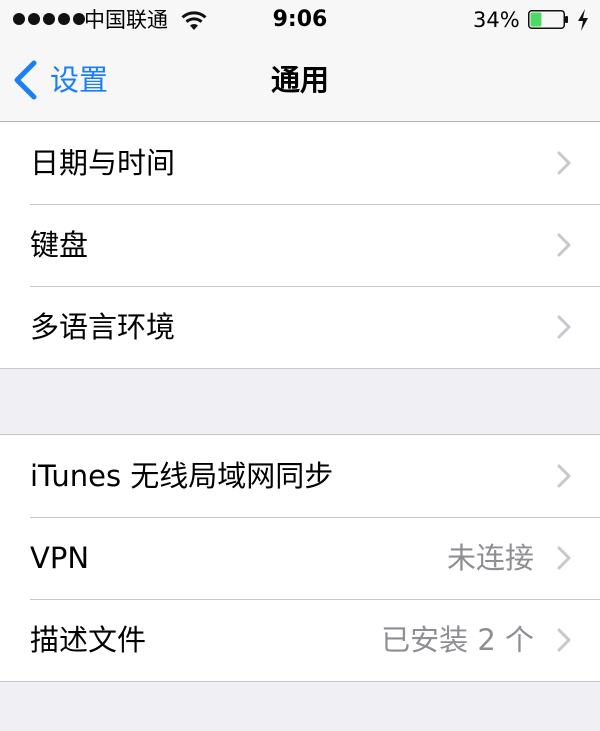 This screenshot has height=731, width=600. I want to click on navigation-bar: 设置 通用, so click(300, 81).